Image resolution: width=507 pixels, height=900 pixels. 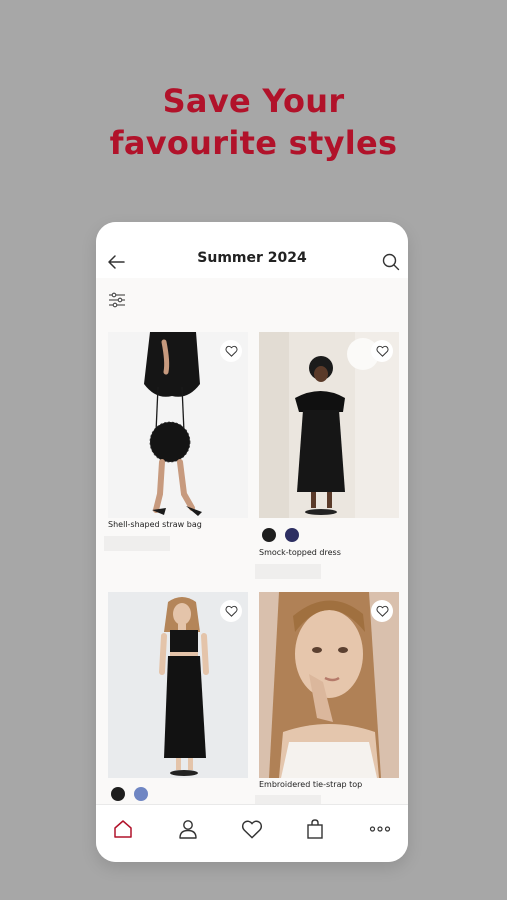 I want to click on more-icon, so click(x=380, y=829).